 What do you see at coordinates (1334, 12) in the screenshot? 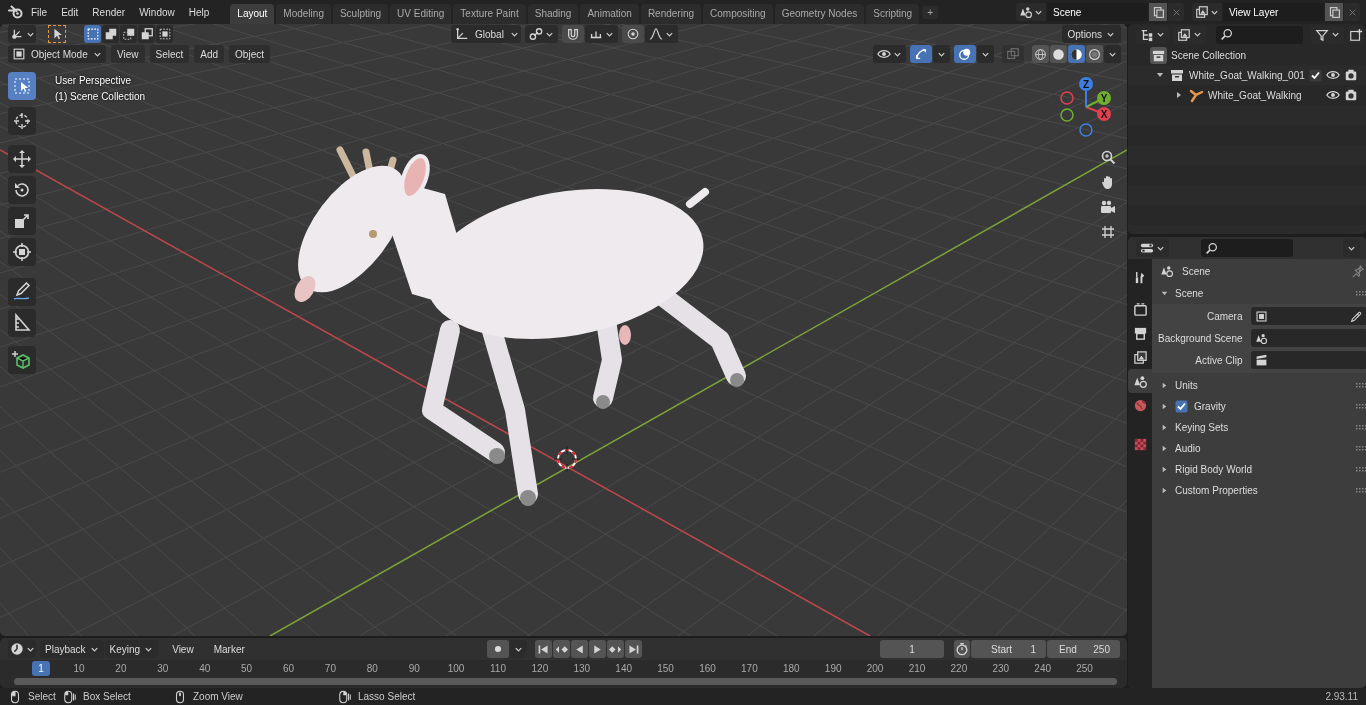
I see `duplicate-button` at bounding box center [1334, 12].